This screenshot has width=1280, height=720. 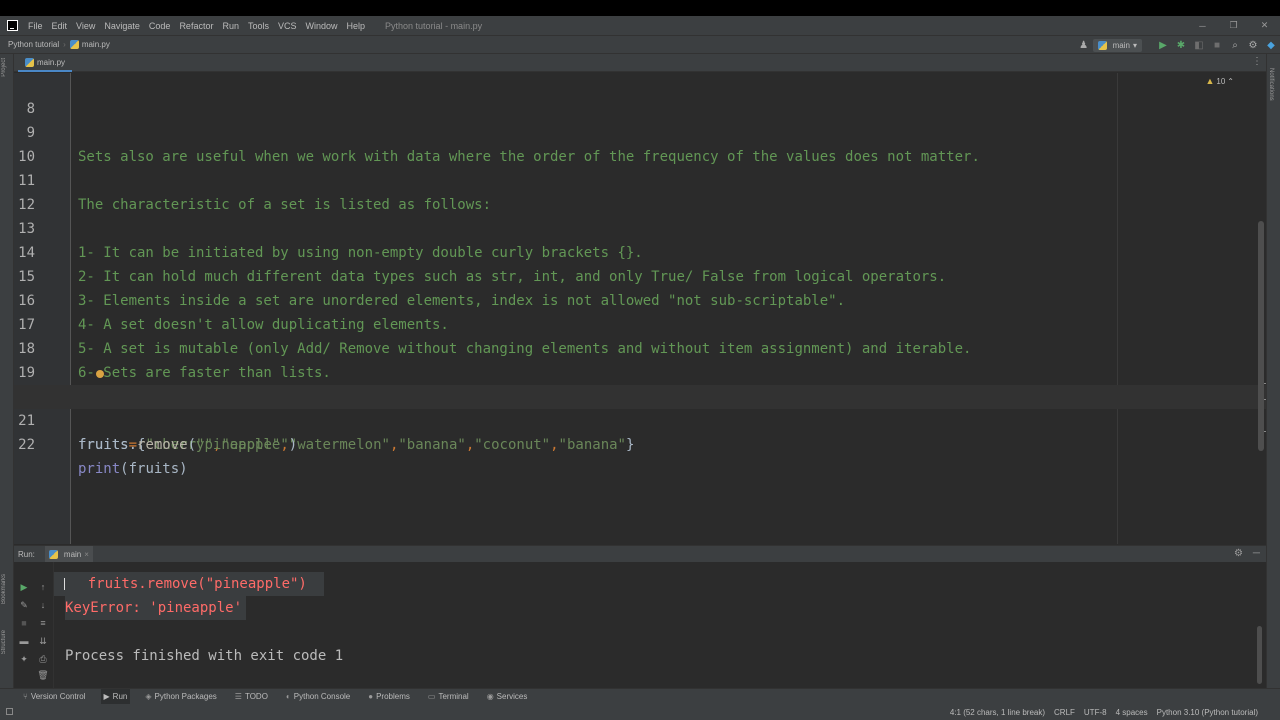 I want to click on up-arrow-icon: ↑, so click(x=43, y=587).